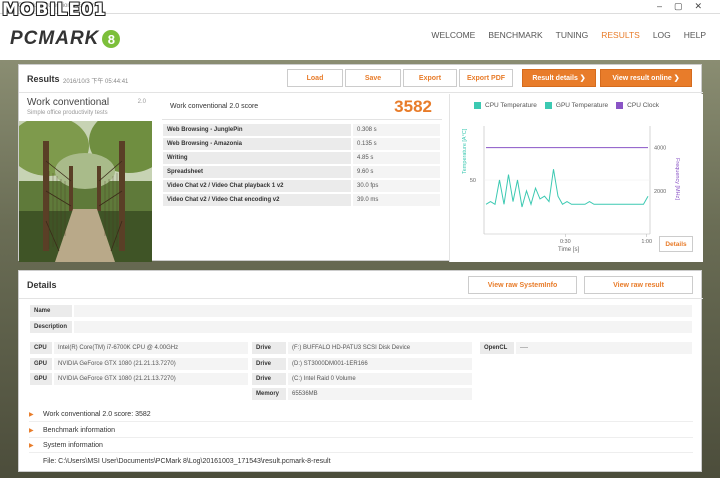 The image size is (720, 478). Describe the element at coordinates (660, 192) in the screenshot. I see `y-tick-label-right: 2000` at that location.